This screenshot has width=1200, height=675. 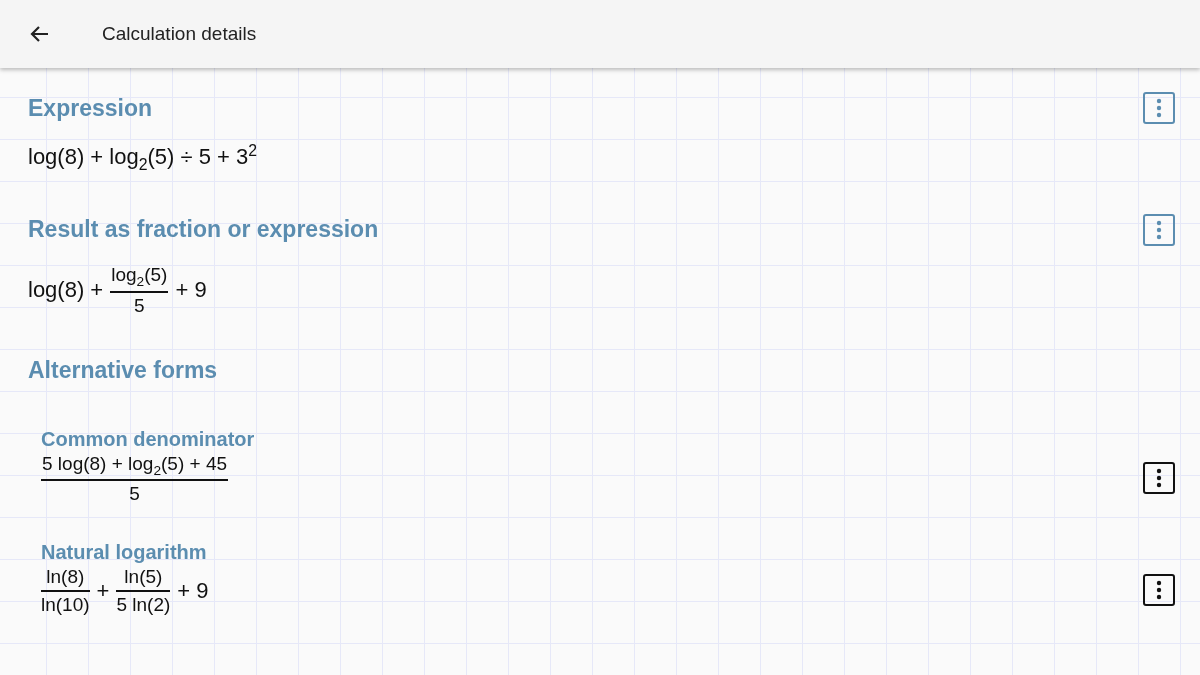 I want to click on section-heading: Result as fraction or expression, so click(x=203, y=230).